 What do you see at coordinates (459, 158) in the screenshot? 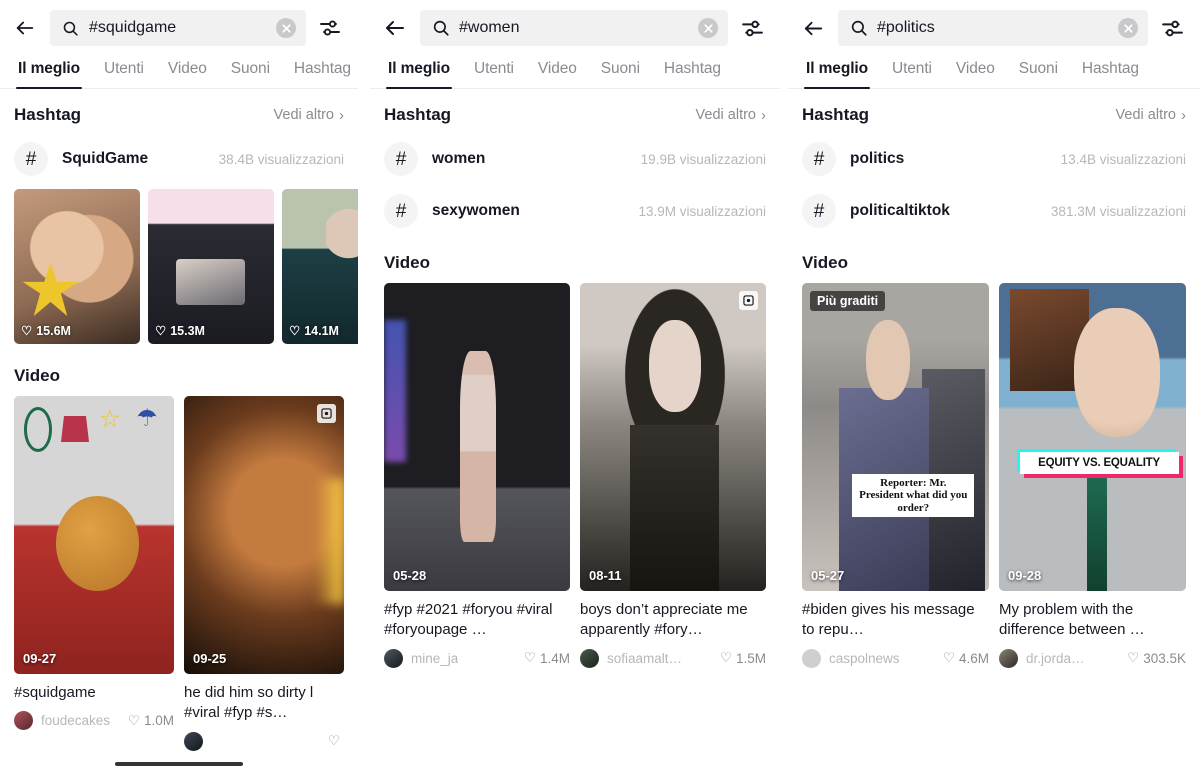
I see `hashtag-name: women` at bounding box center [459, 158].